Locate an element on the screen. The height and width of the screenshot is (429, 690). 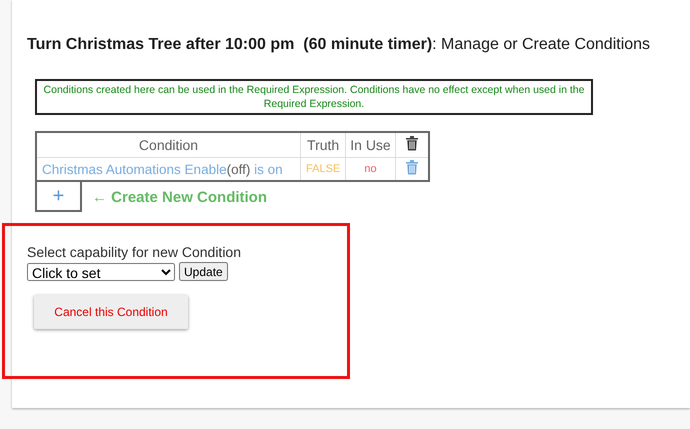
update-button: Update is located at coordinates (203, 271).